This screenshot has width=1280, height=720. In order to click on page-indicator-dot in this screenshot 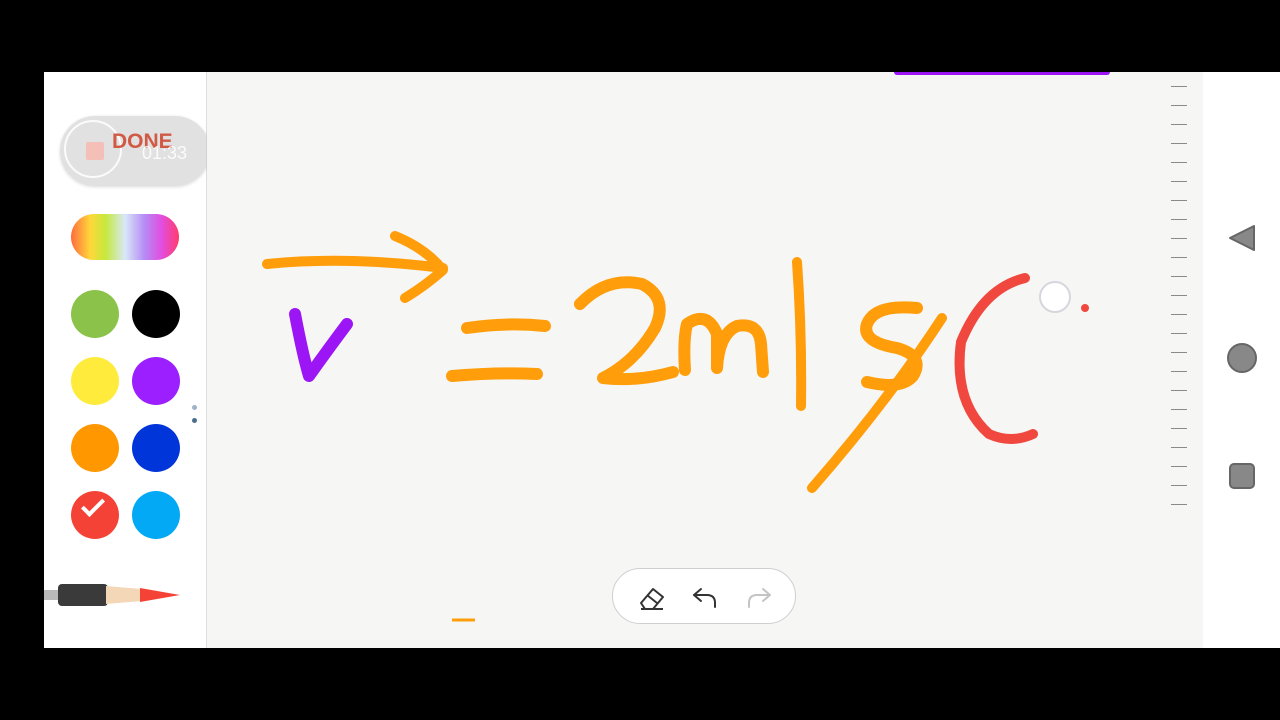, I will do `click(194, 407)`.